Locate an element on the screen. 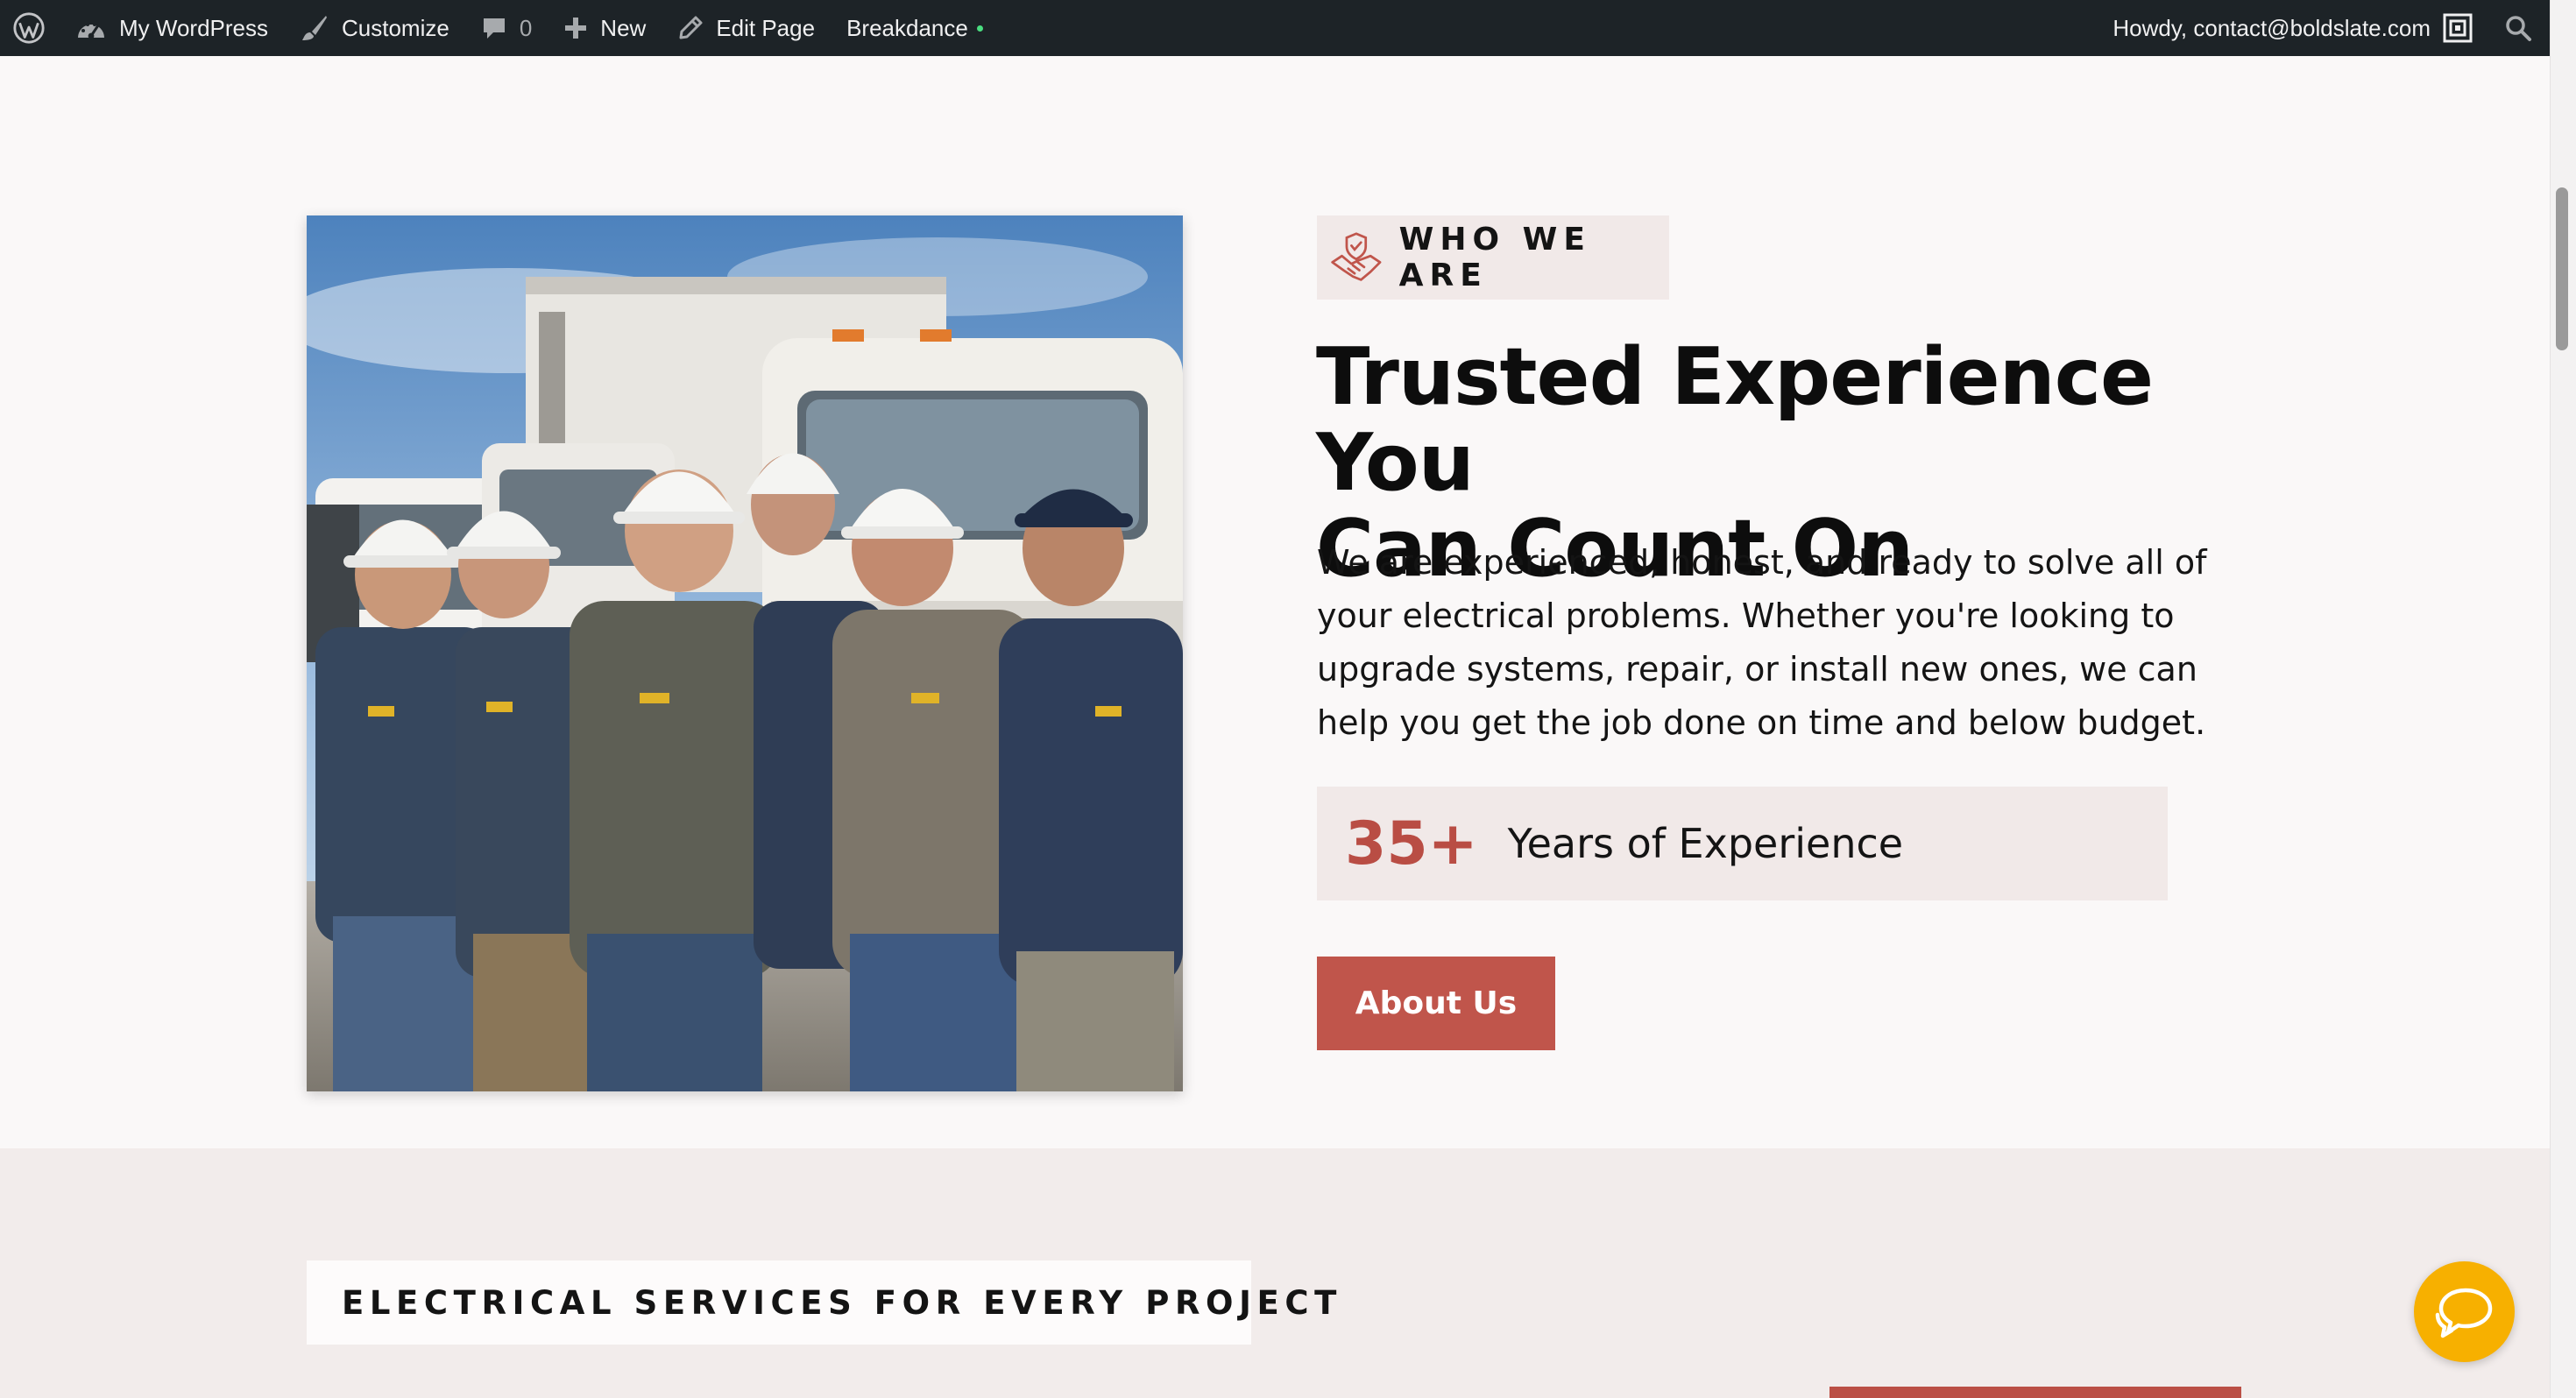 The width and height of the screenshot is (2576, 1398). services-badge: ELECTRICAL SERVICES FOR EVERY PROJECT is located at coordinates (821, 1302).